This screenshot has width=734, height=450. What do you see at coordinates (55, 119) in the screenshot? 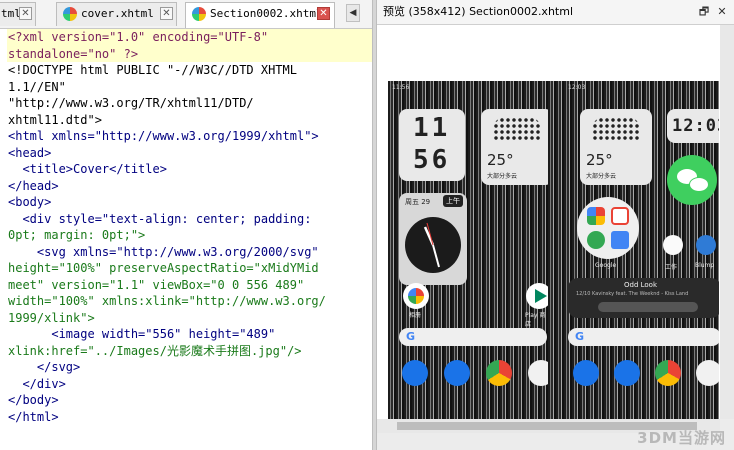
I see `code-line: xhtml11.dtd">` at bounding box center [55, 119].